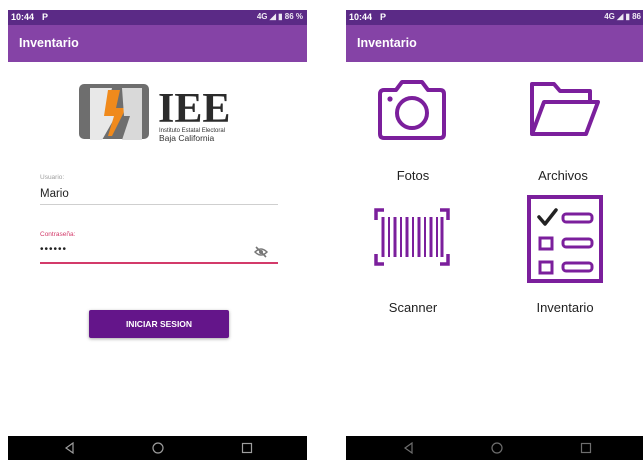  I want to click on status-indicators: 4G ◢ ▮ 86 %, so click(279, 16).